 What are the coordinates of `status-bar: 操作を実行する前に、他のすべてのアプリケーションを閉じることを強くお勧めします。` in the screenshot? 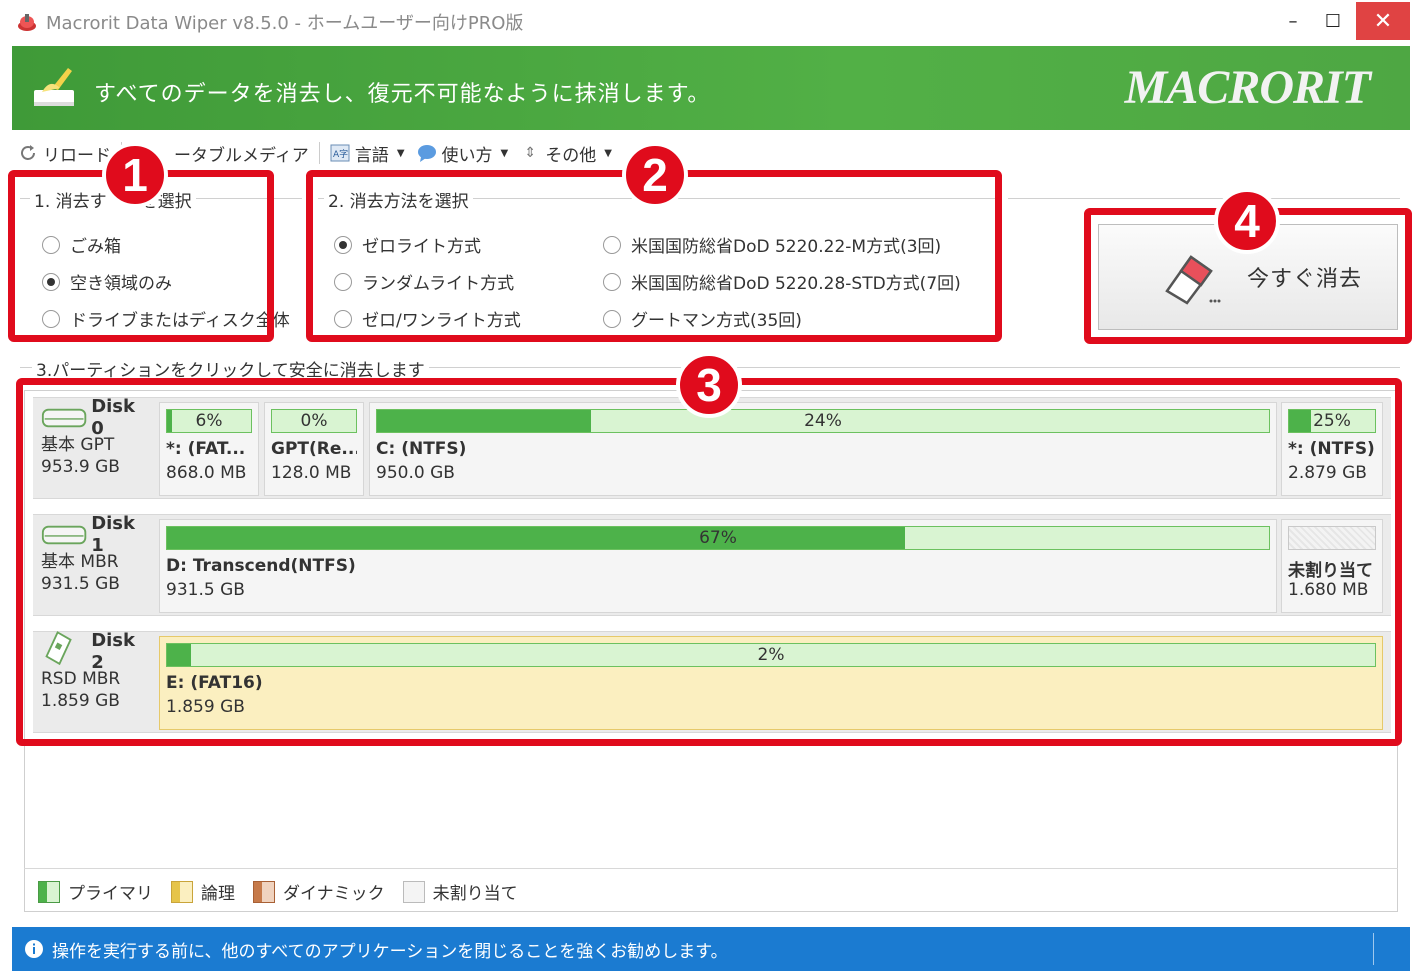 It's located at (711, 949).